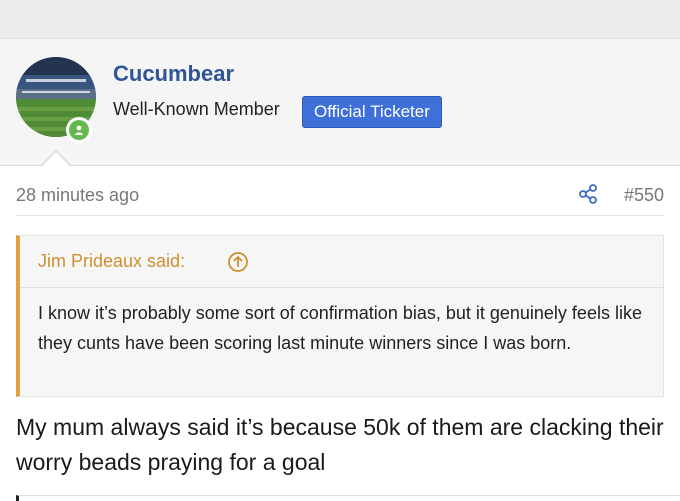 The width and height of the screenshot is (680, 501). What do you see at coordinates (348, 498) in the screenshot?
I see `next-block-edge` at bounding box center [348, 498].